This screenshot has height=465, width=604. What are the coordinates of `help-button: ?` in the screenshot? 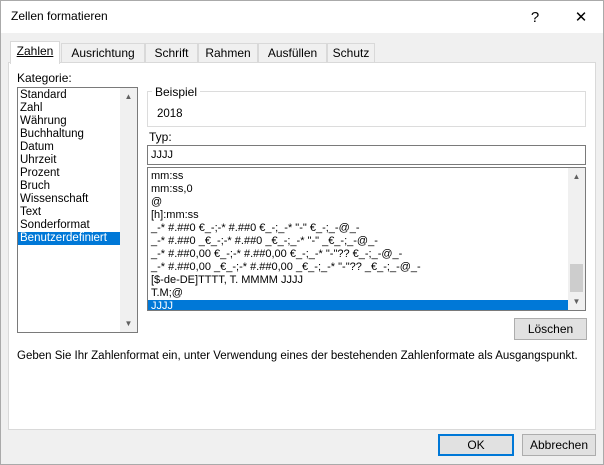 It's located at (535, 17).